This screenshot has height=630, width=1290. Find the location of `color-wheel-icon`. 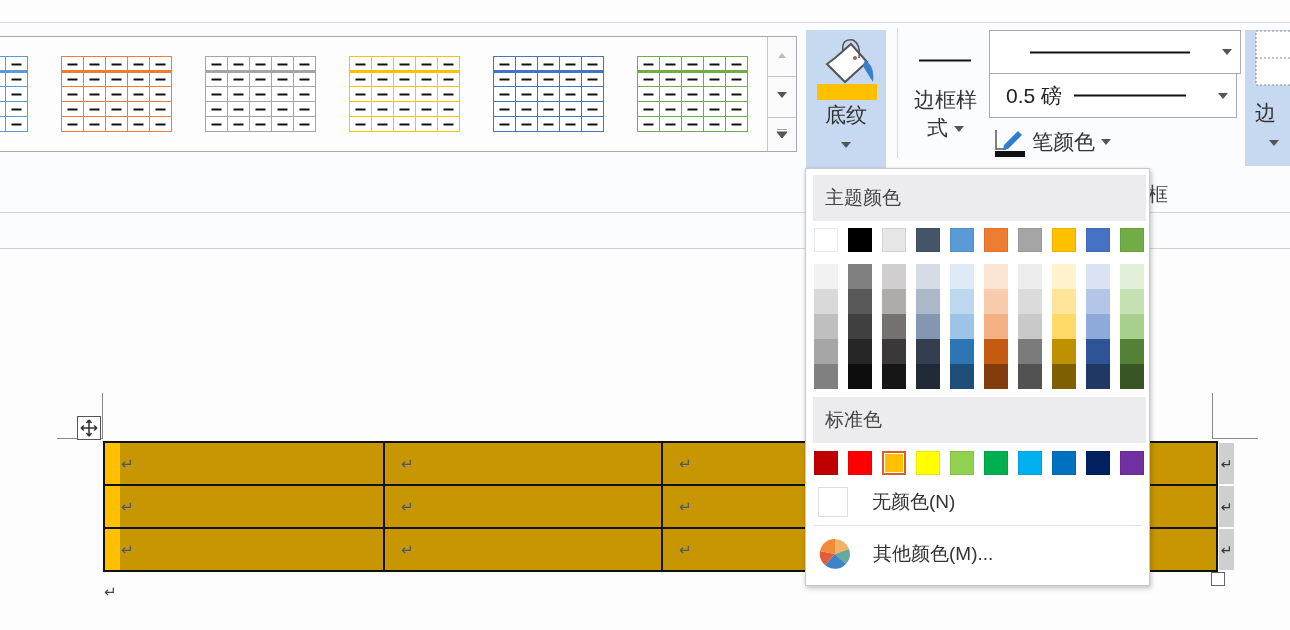

color-wheel-icon is located at coordinates (835, 554).